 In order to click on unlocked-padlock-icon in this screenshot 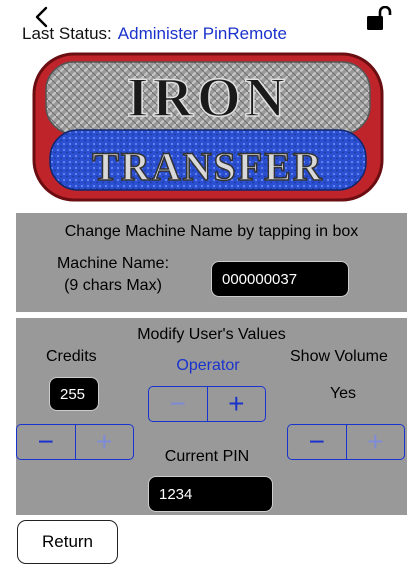, I will do `click(379, 19)`.